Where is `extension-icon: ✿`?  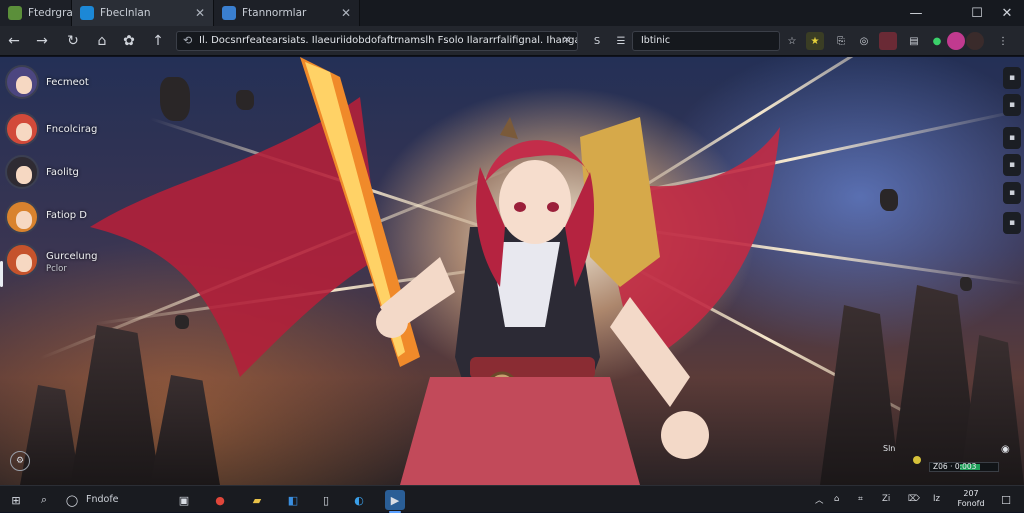 extension-icon: ✿ is located at coordinates (129, 41).